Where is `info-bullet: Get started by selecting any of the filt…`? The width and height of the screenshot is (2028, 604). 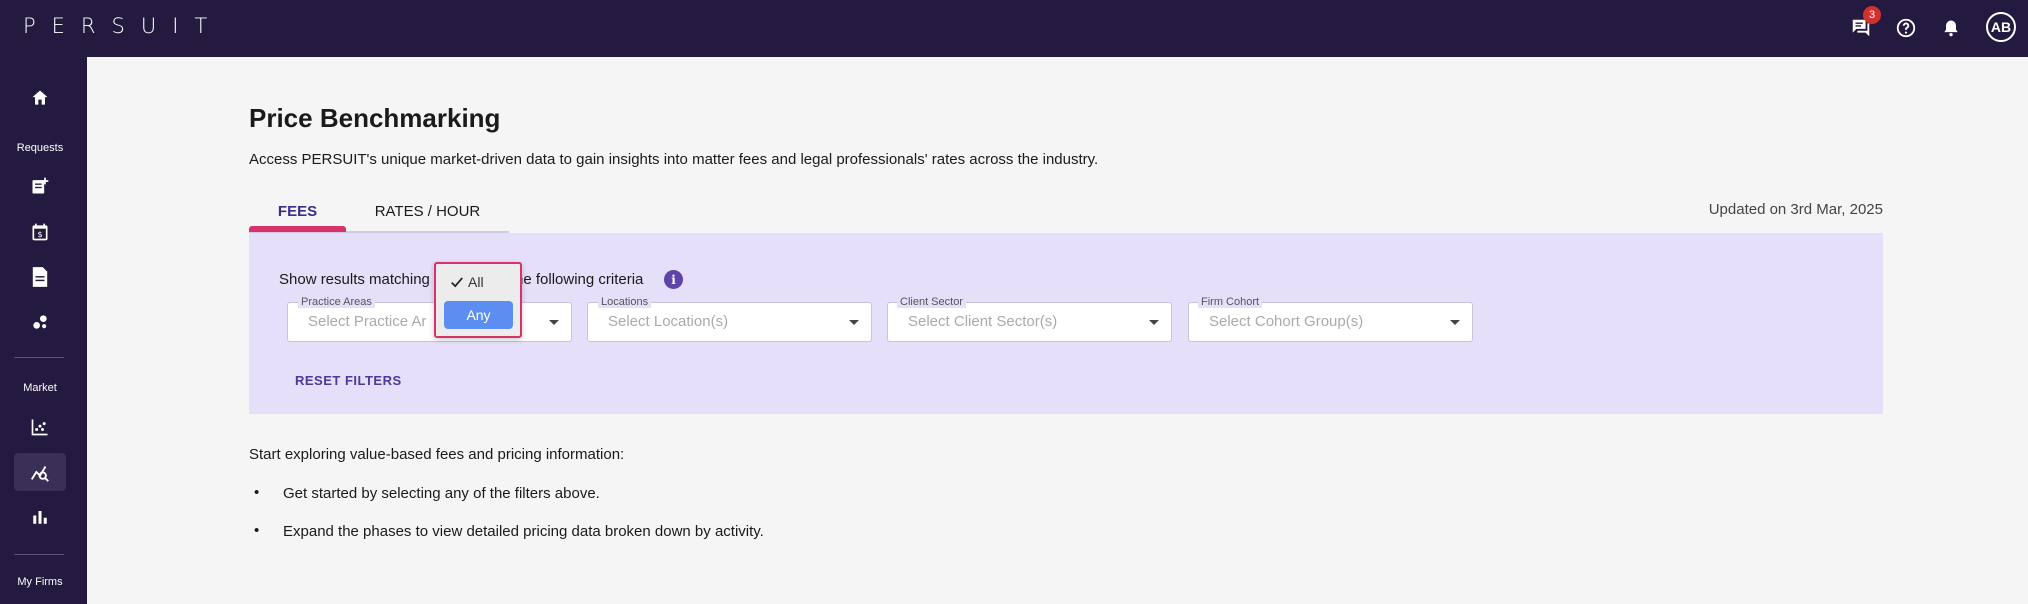
info-bullet: Get started by selecting any of the filt… is located at coordinates (441, 493).